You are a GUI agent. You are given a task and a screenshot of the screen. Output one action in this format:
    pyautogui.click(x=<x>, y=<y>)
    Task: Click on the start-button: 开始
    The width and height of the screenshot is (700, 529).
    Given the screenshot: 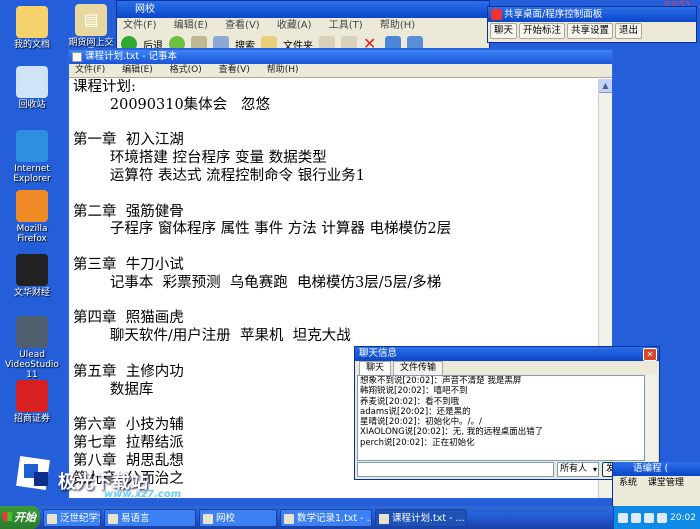 What is the action you would take?
    pyautogui.click(x=20, y=517)
    